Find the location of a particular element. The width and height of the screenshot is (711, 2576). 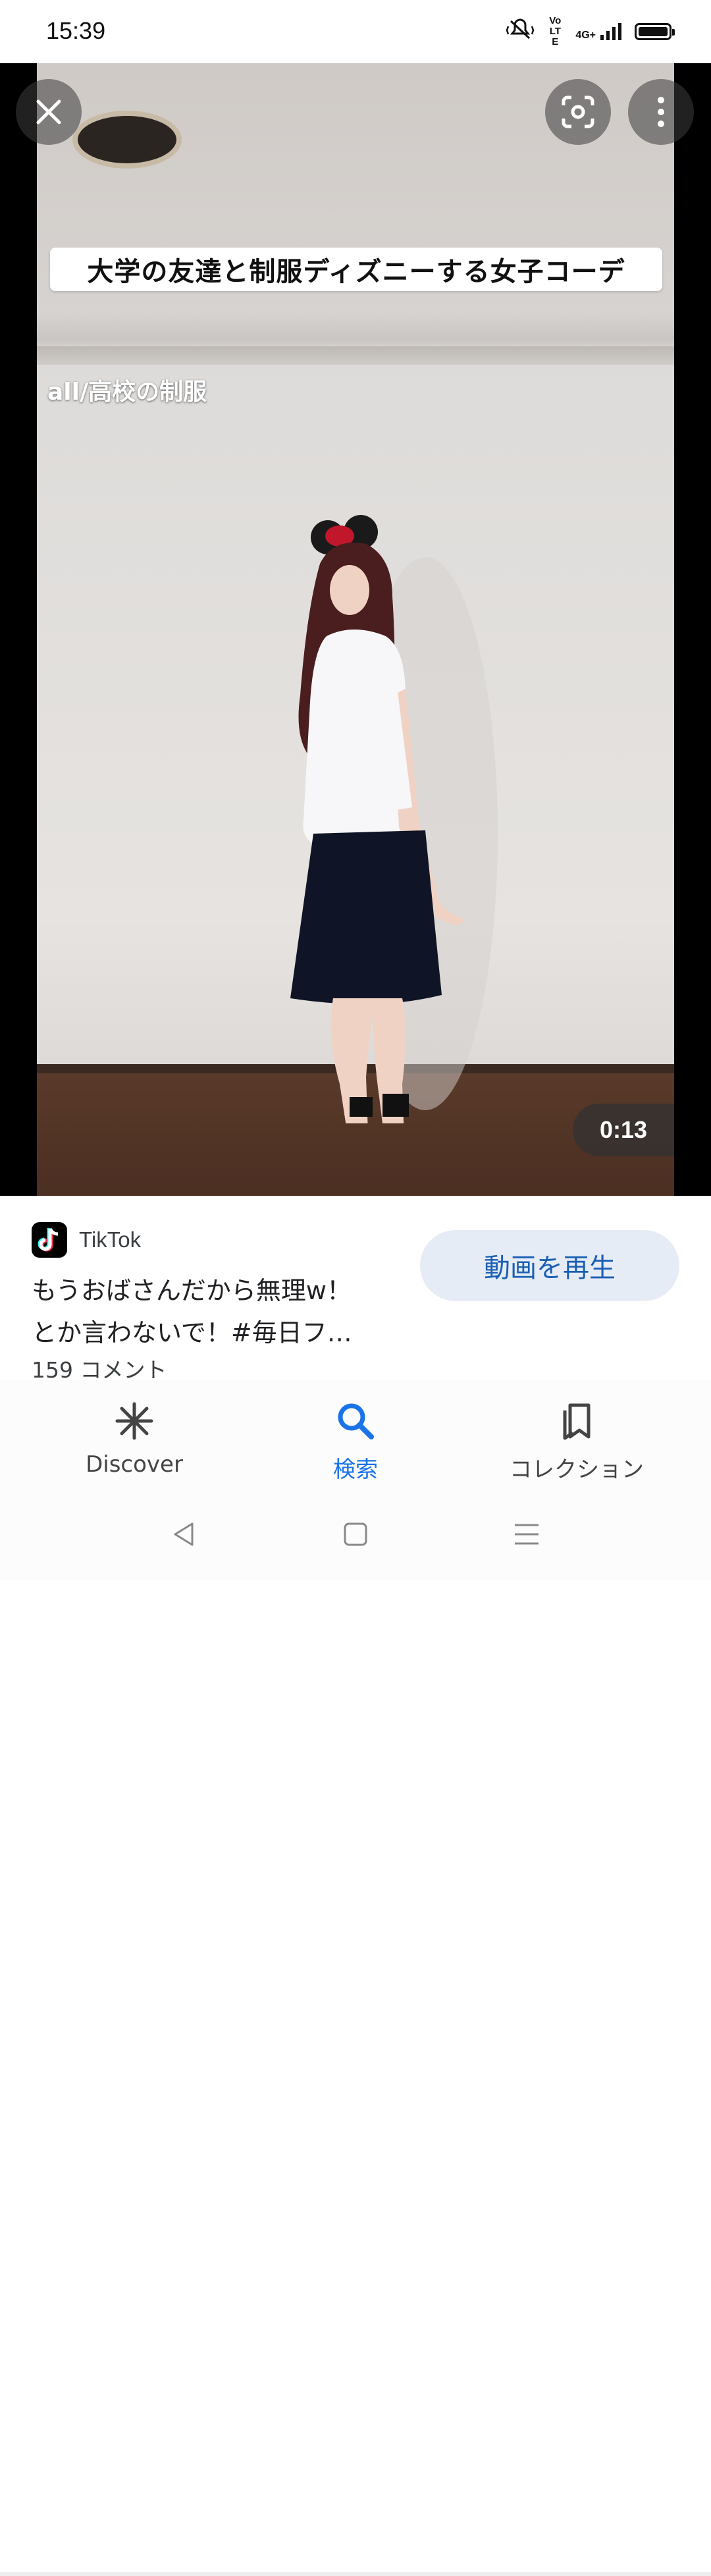

status-time: 15:39 is located at coordinates (76, 30).